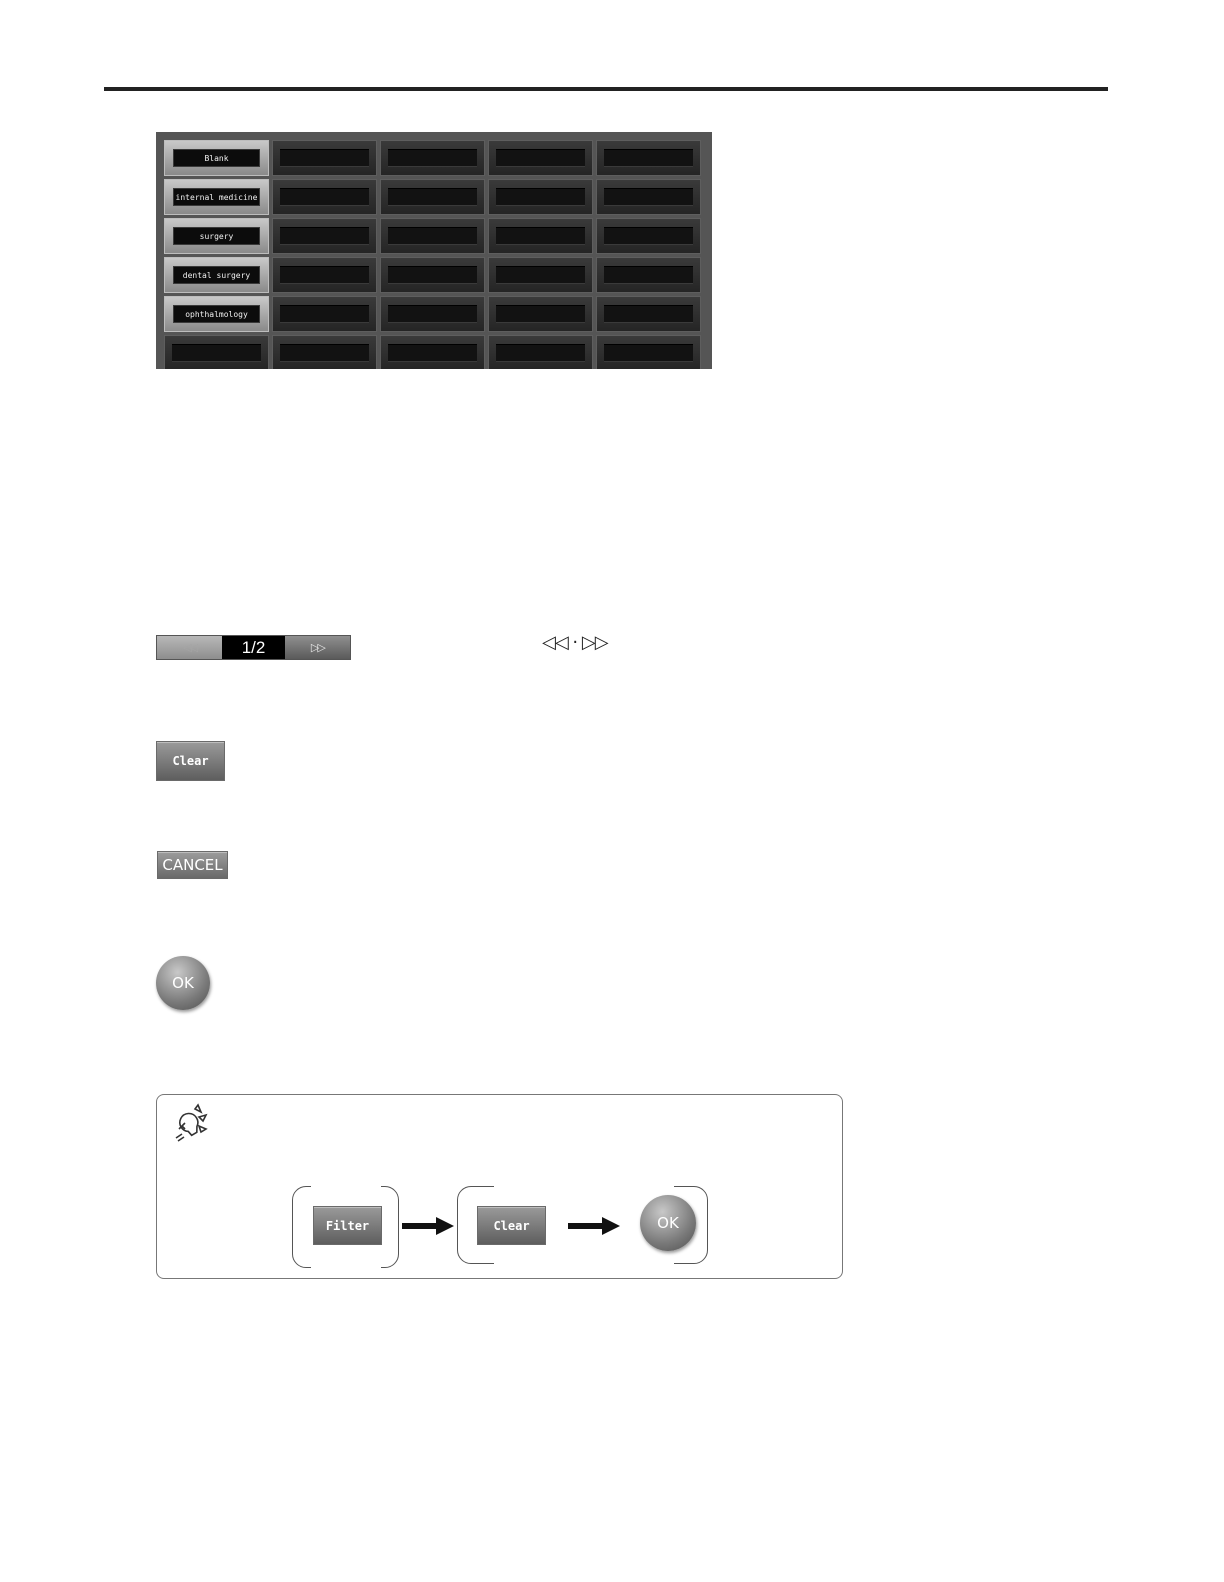  Describe the element at coordinates (575, 642) in the screenshot. I see `pager-icons-caption: ◁◁ · ▷▷` at that location.